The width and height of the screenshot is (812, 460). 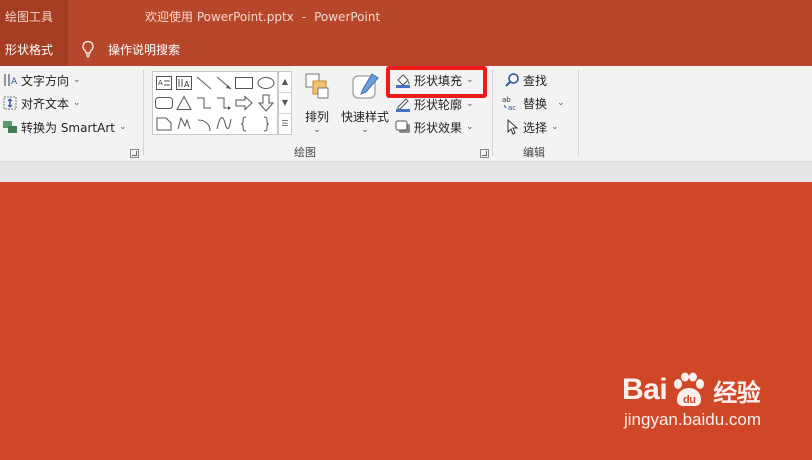 I want to click on gallery-scroll-up-icon: ▲, so click(x=285, y=82).